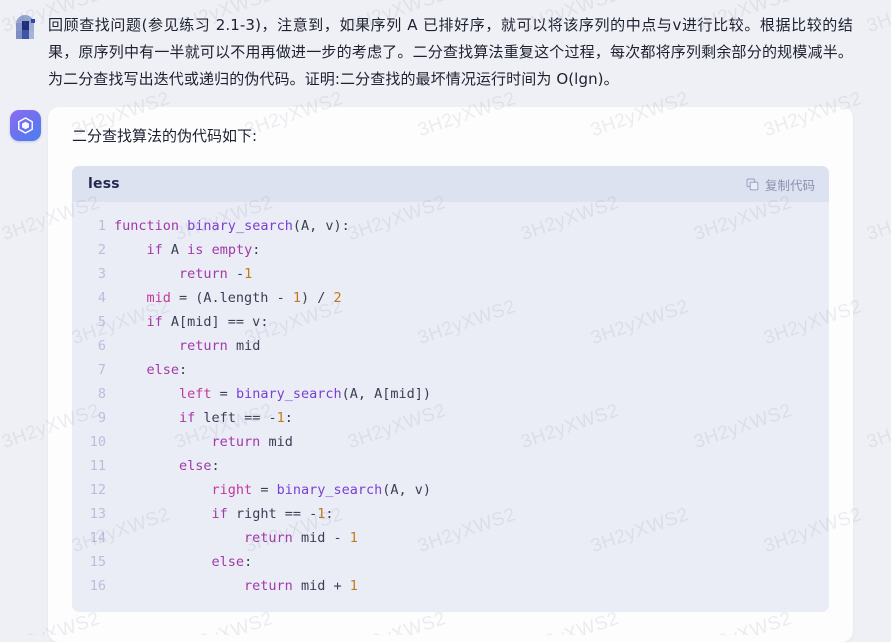  Describe the element at coordinates (406, 490) in the screenshot. I see `code-token: (A, v)` at that location.